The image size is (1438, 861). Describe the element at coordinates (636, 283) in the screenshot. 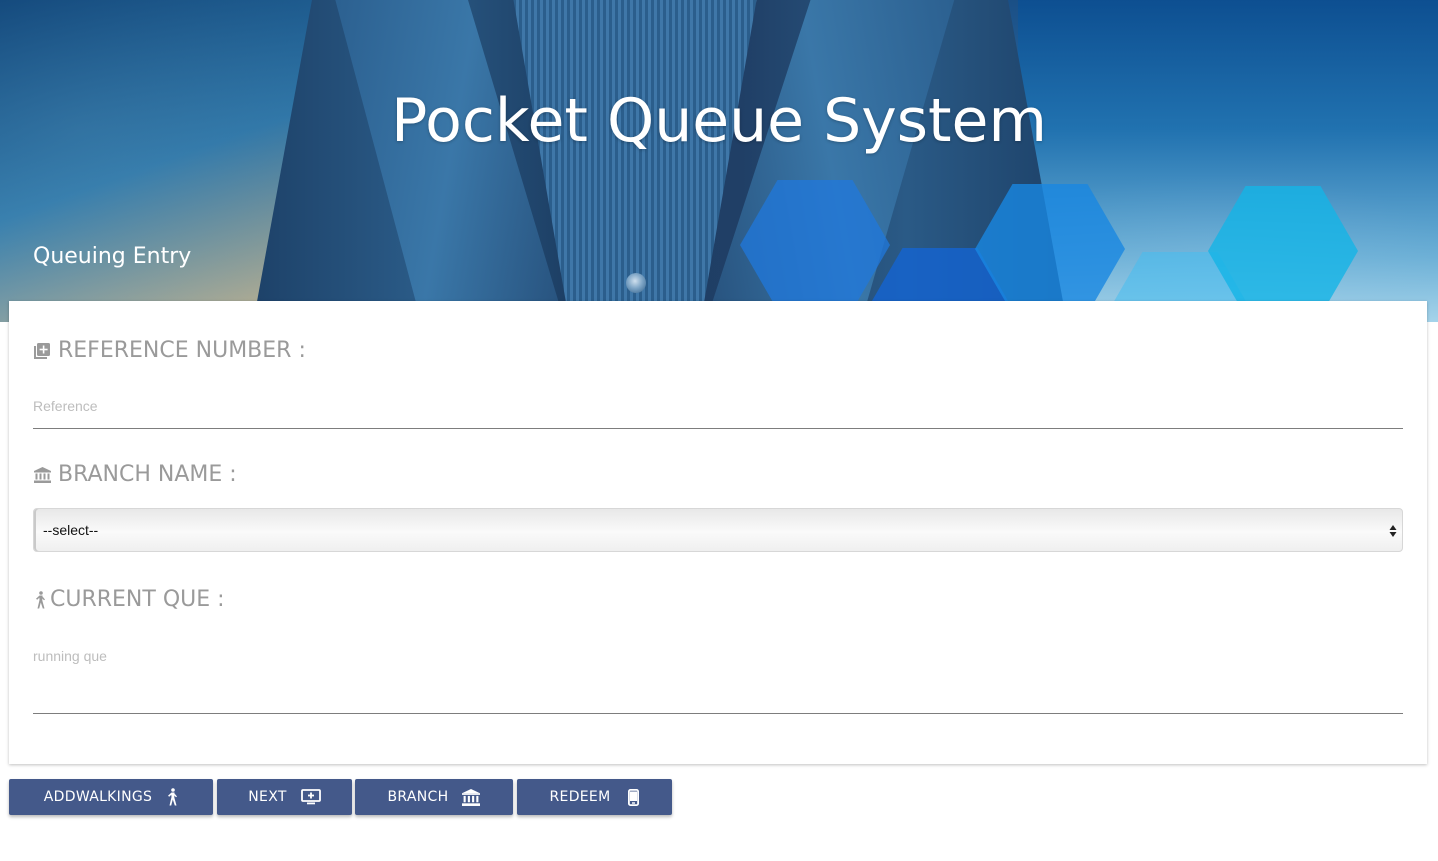

I see `hero-shirt-button` at that location.